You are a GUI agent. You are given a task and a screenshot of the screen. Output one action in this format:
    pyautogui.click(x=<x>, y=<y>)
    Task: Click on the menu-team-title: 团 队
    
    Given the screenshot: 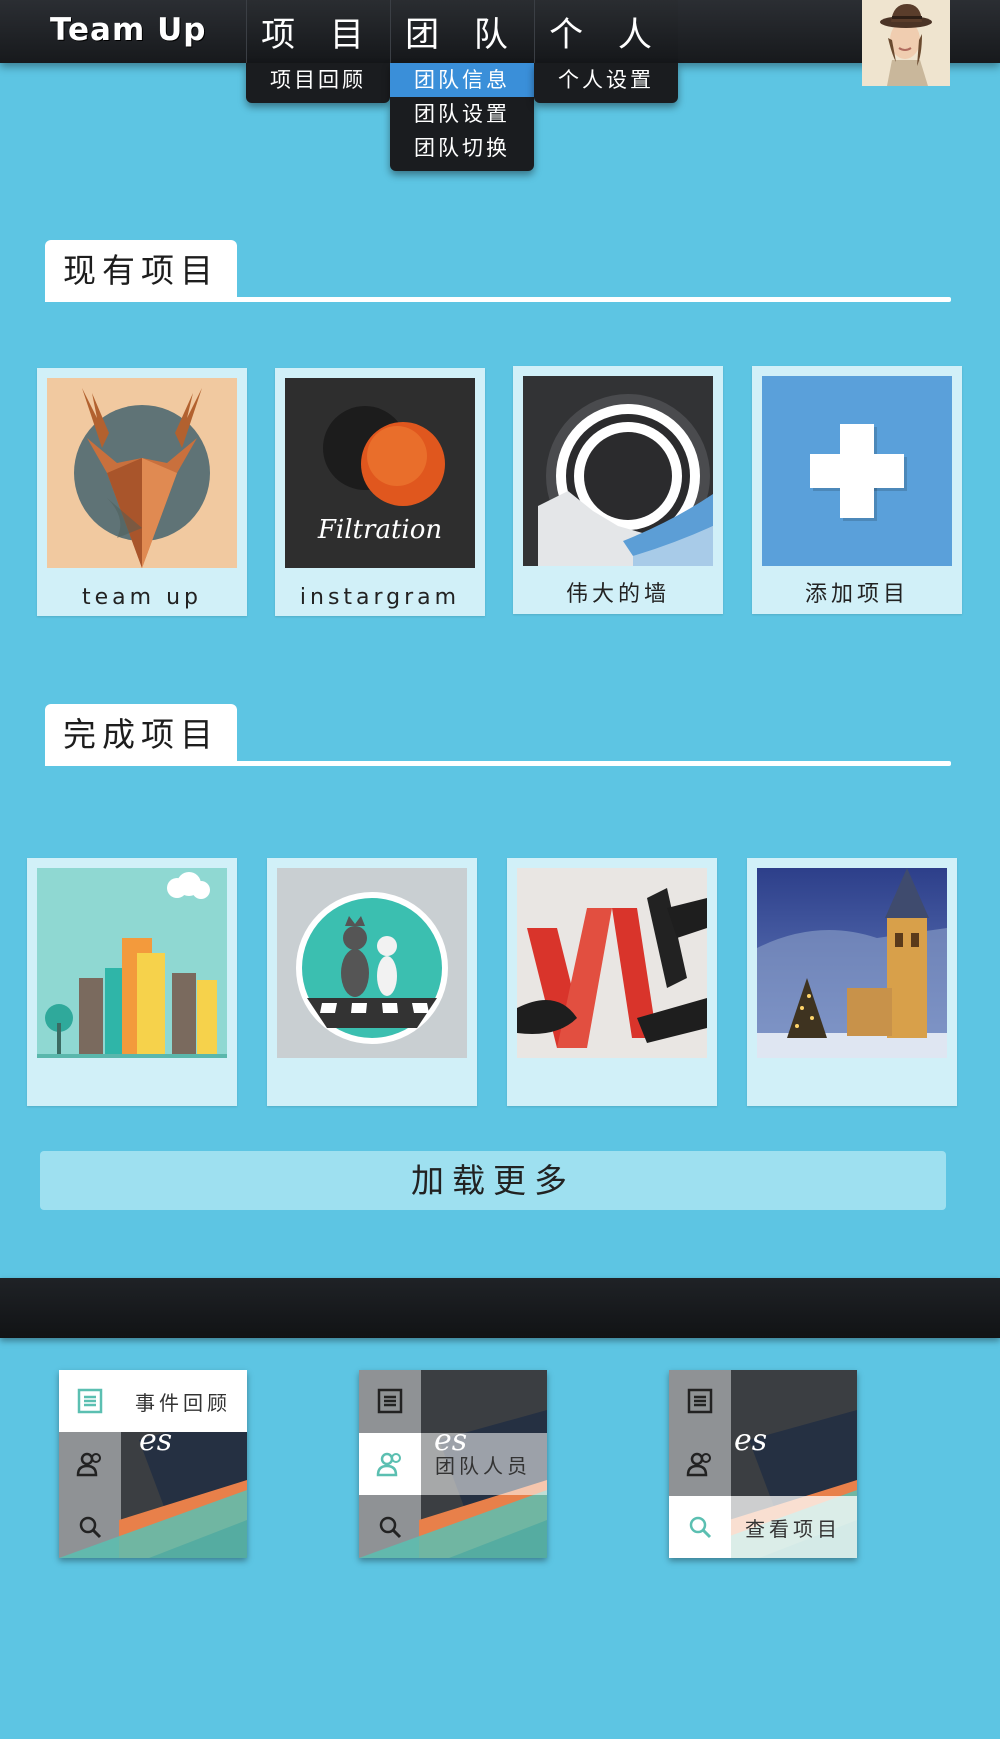 What is the action you would take?
    pyautogui.click(x=462, y=31)
    